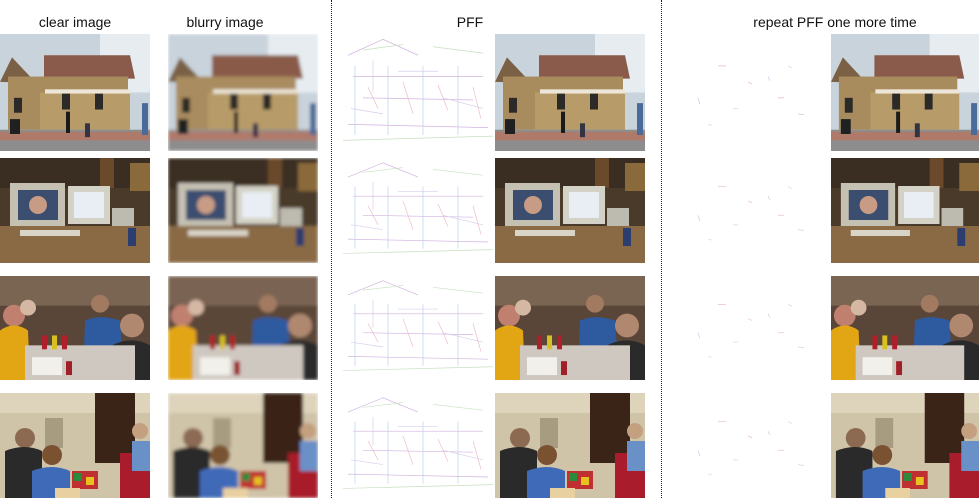 This screenshot has height=498, width=979. I want to click on row4-repeat-result, so click(905, 445).